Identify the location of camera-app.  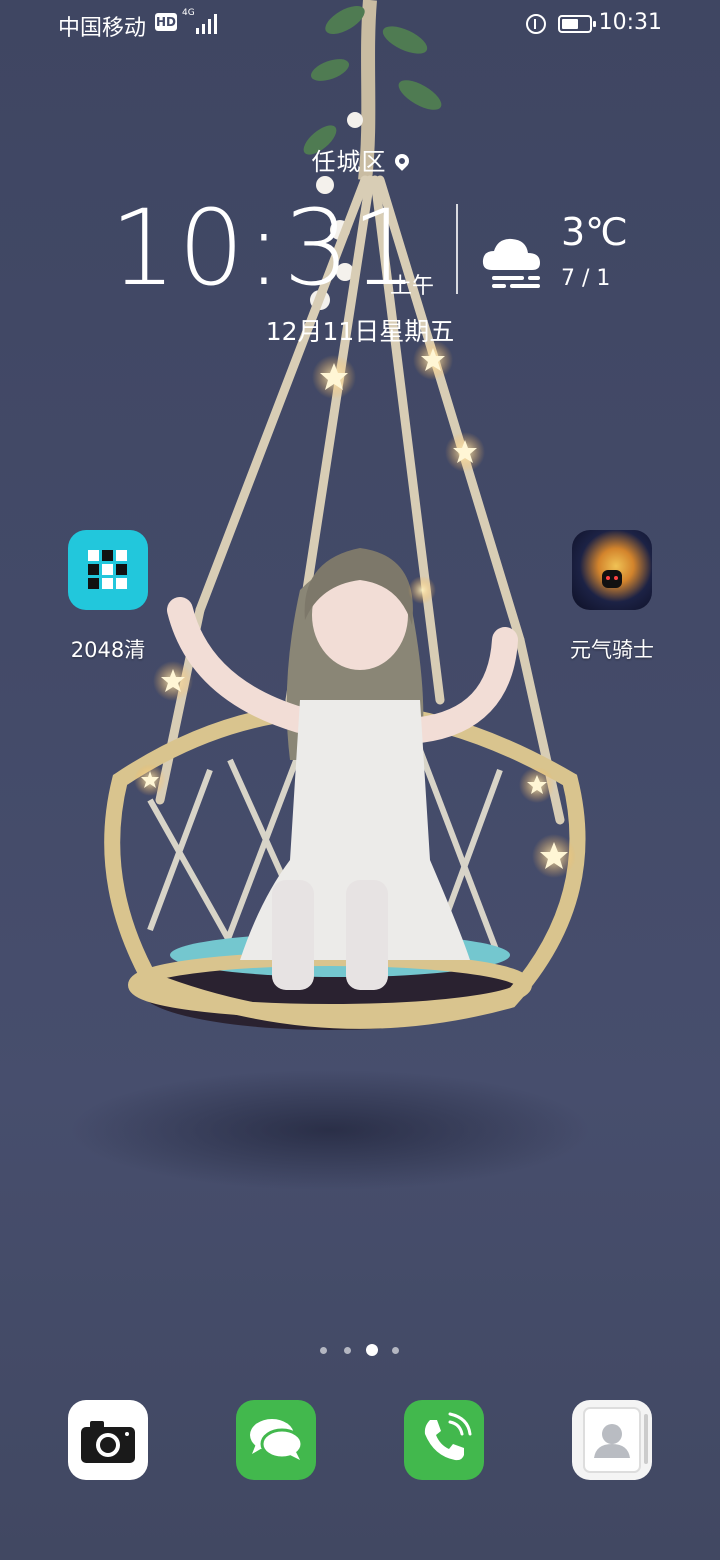
(108, 1440).